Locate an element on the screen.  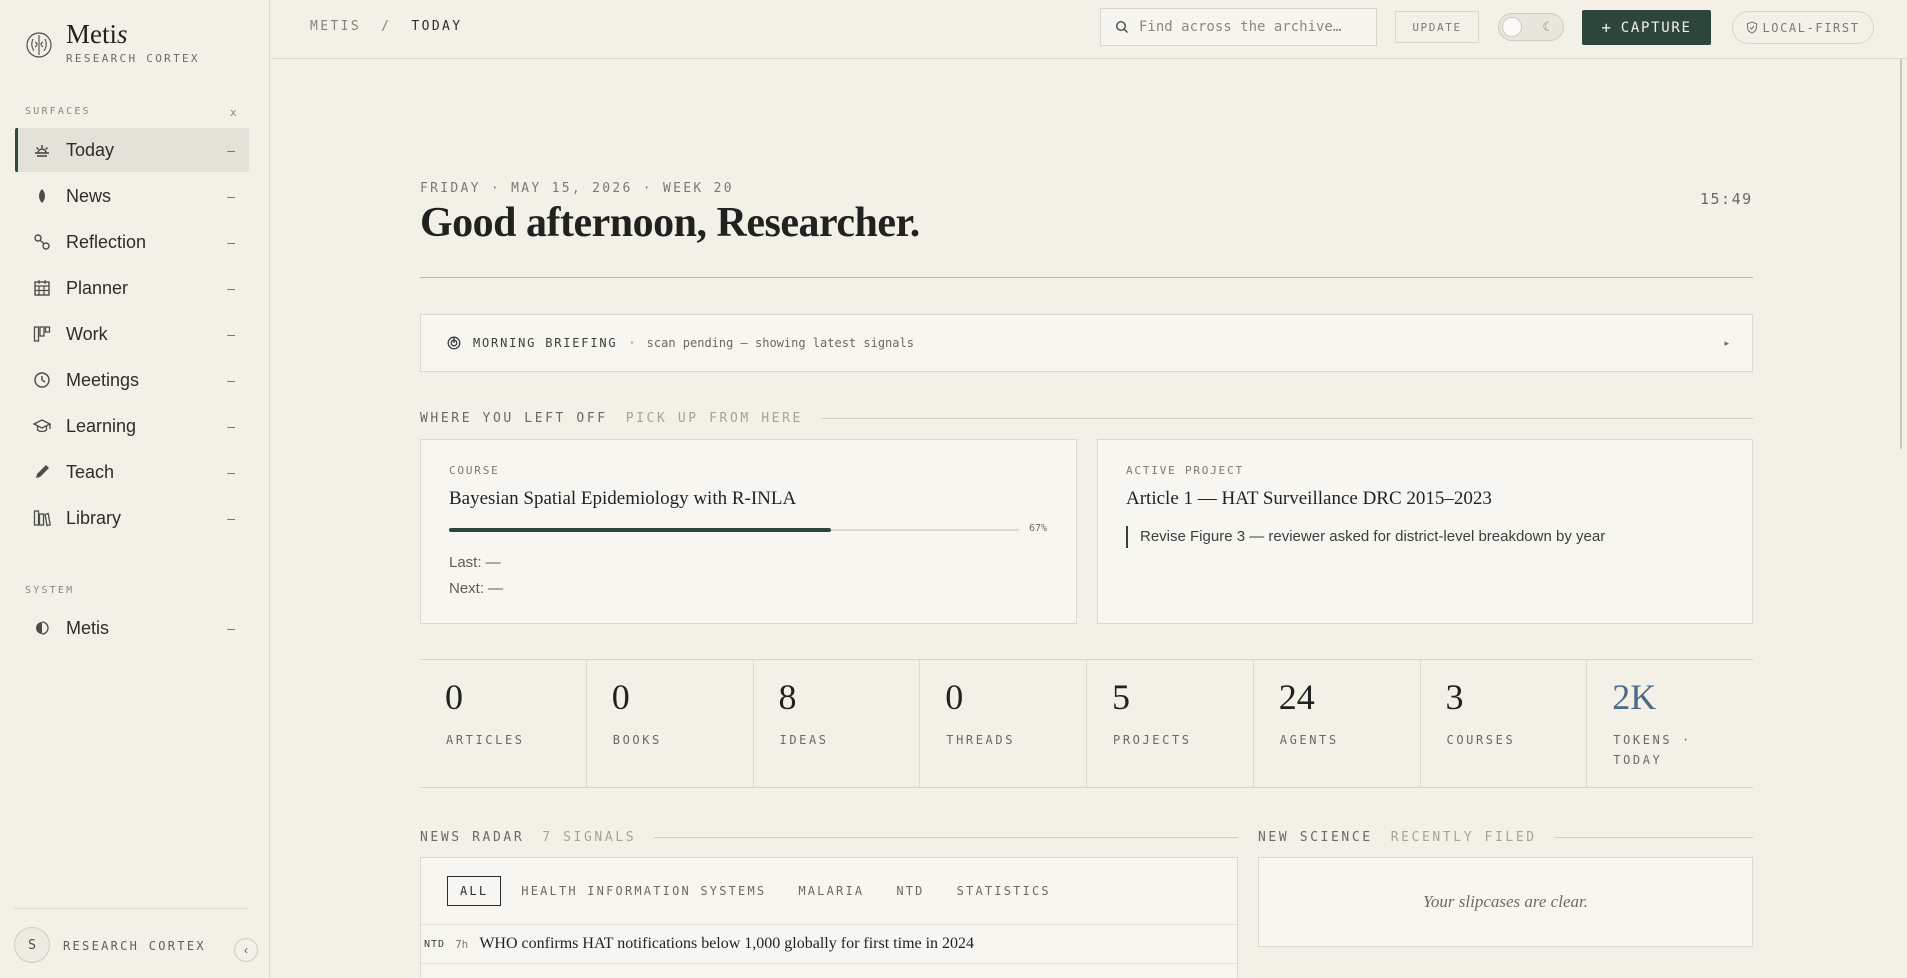
breadcrumb-root: METIS is located at coordinates (335, 26).